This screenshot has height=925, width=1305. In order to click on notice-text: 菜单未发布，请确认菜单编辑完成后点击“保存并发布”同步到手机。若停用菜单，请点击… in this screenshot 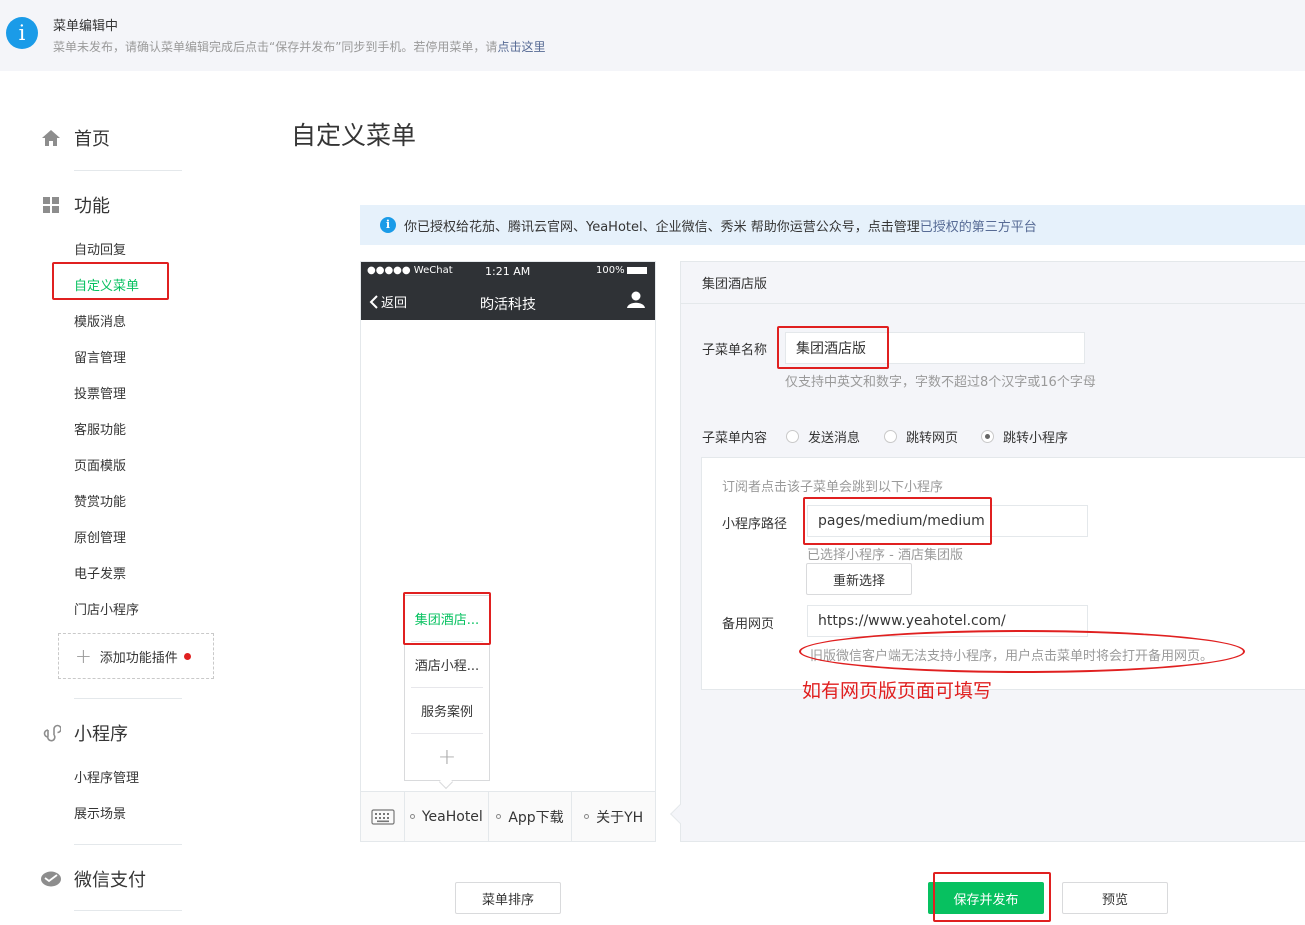, I will do `click(299, 46)`.